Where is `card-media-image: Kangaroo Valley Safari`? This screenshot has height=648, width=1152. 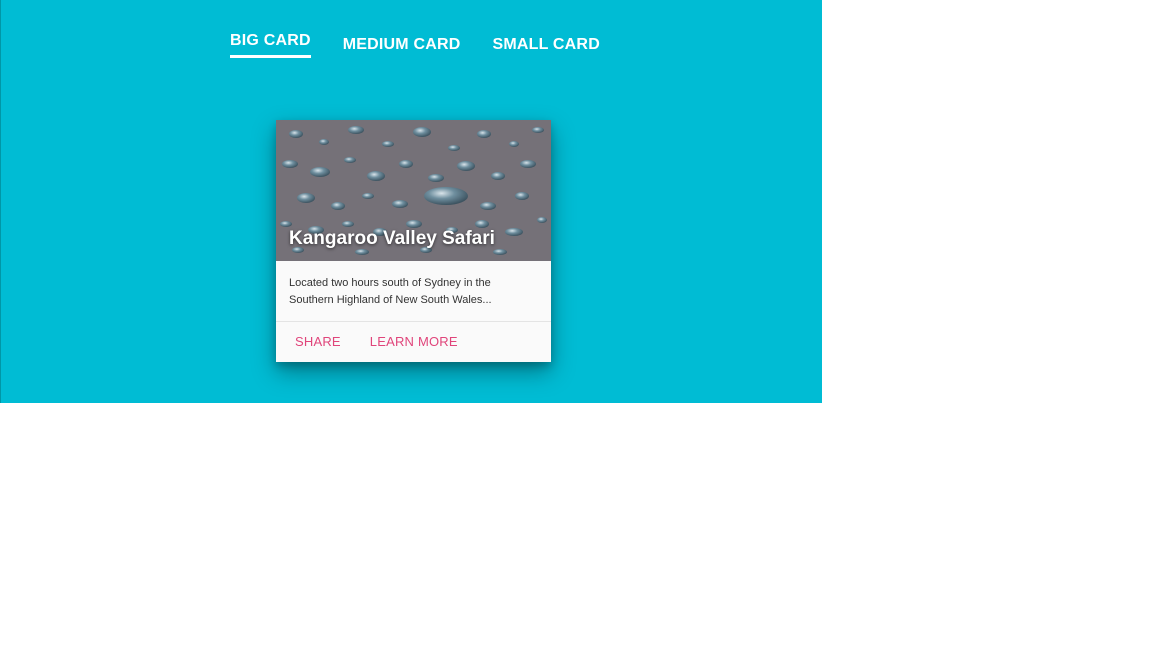
card-media-image: Kangaroo Valley Safari is located at coordinates (413, 190).